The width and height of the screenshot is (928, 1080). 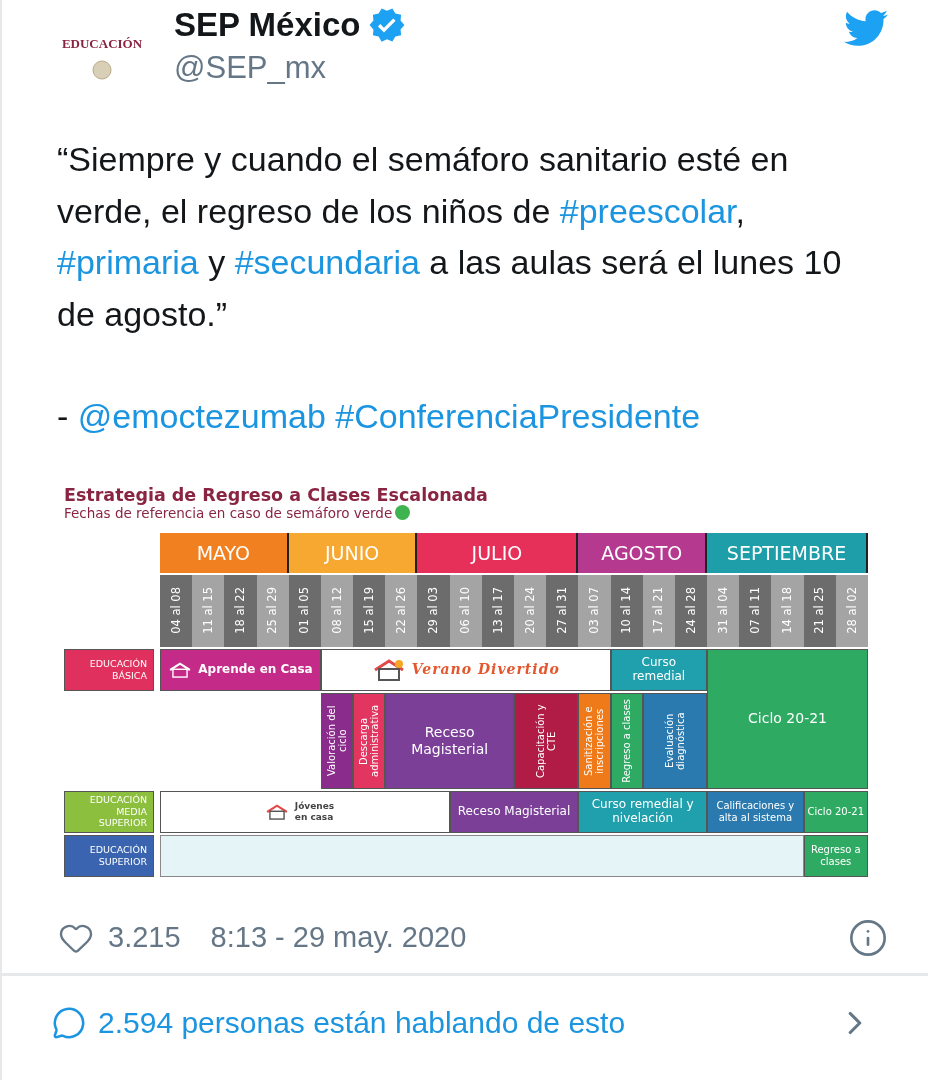 I want to click on week-cell: 29 al 03, so click(x=433, y=610).